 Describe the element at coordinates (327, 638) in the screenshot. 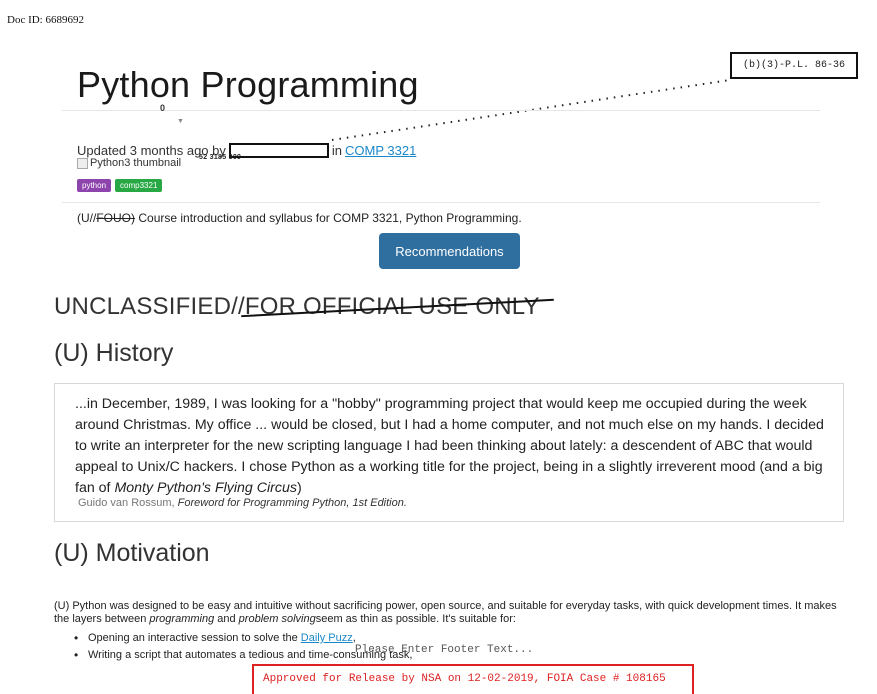

I see `daily-puzz-link: Daily Puzz` at that location.